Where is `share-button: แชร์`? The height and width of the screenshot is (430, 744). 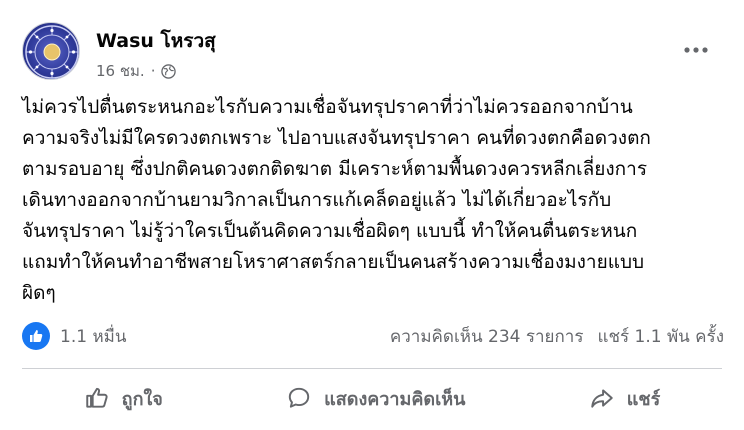 share-button: แชร์ is located at coordinates (625, 398).